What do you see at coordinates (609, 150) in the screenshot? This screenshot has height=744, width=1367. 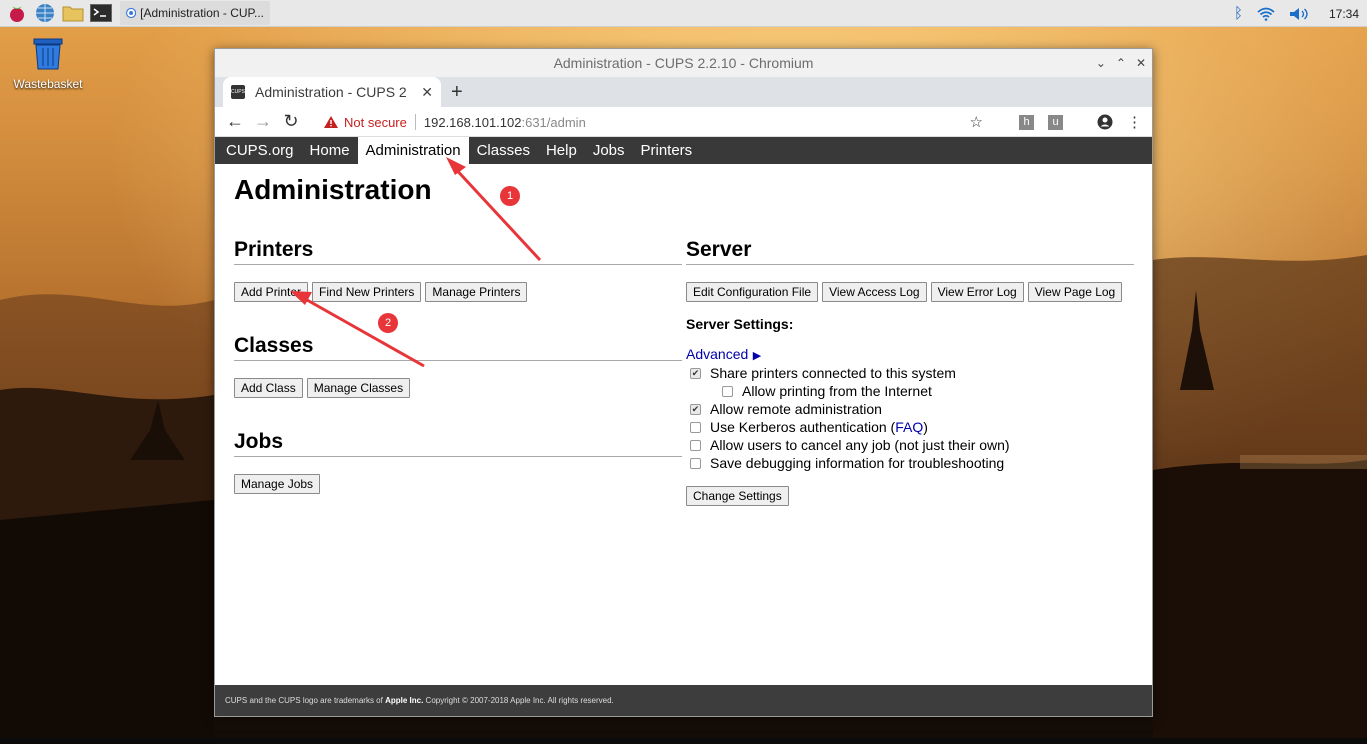 I see `nav-jobs: Jobs` at bounding box center [609, 150].